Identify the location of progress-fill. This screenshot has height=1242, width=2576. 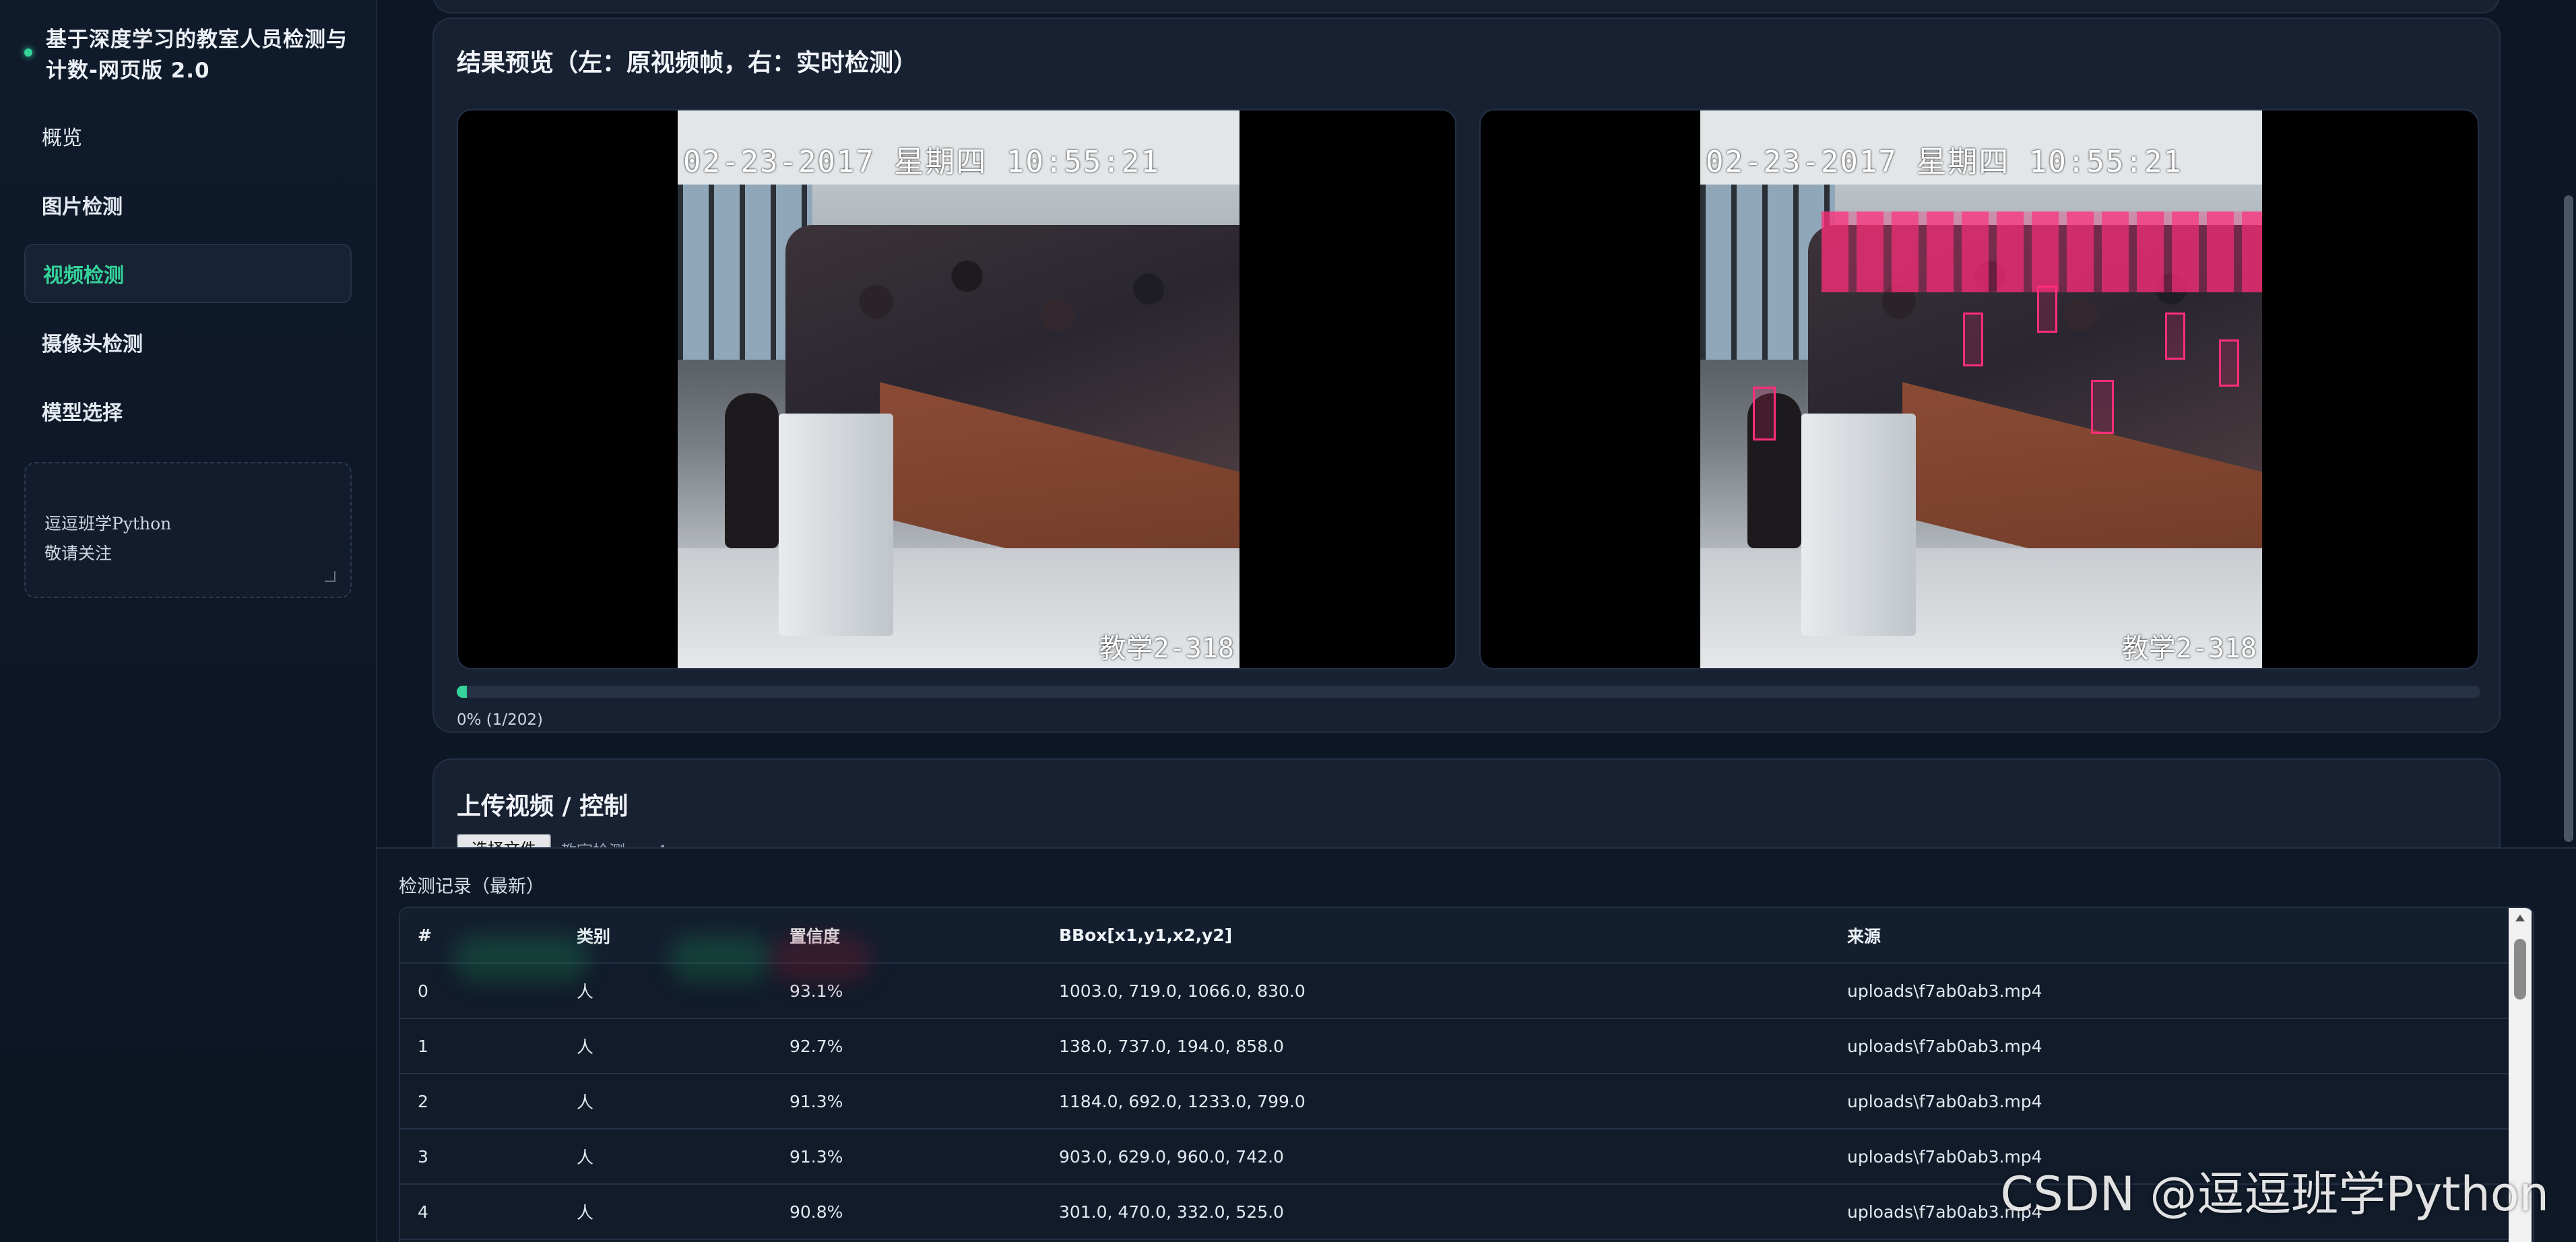
(462, 692).